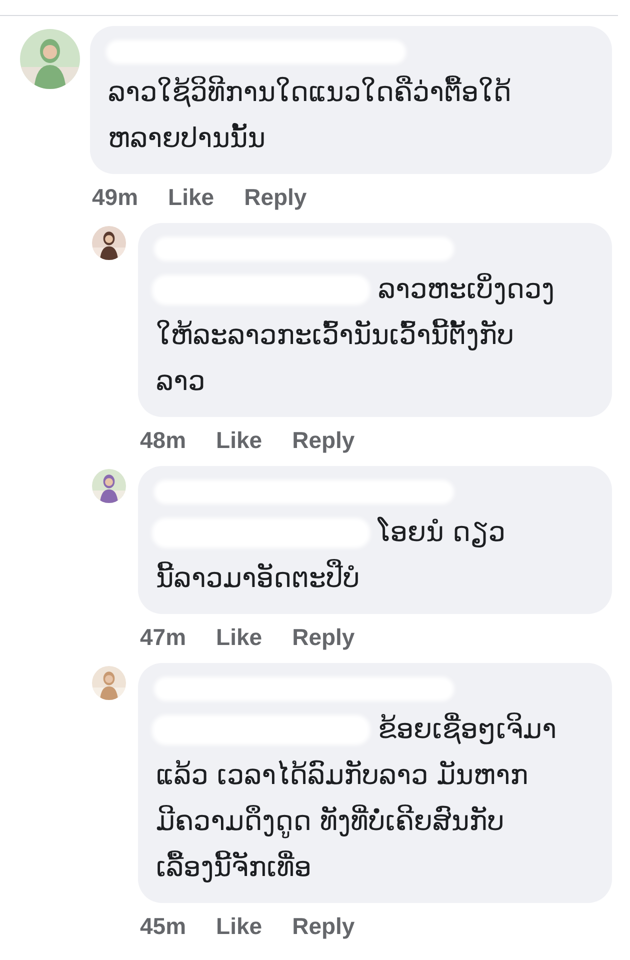 This screenshot has height=960, width=630. I want to click on timestamp: 47m, so click(163, 637).